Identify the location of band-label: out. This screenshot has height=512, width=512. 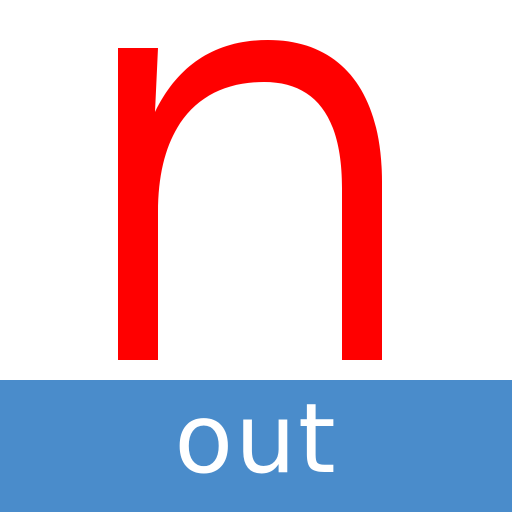
(256, 439).